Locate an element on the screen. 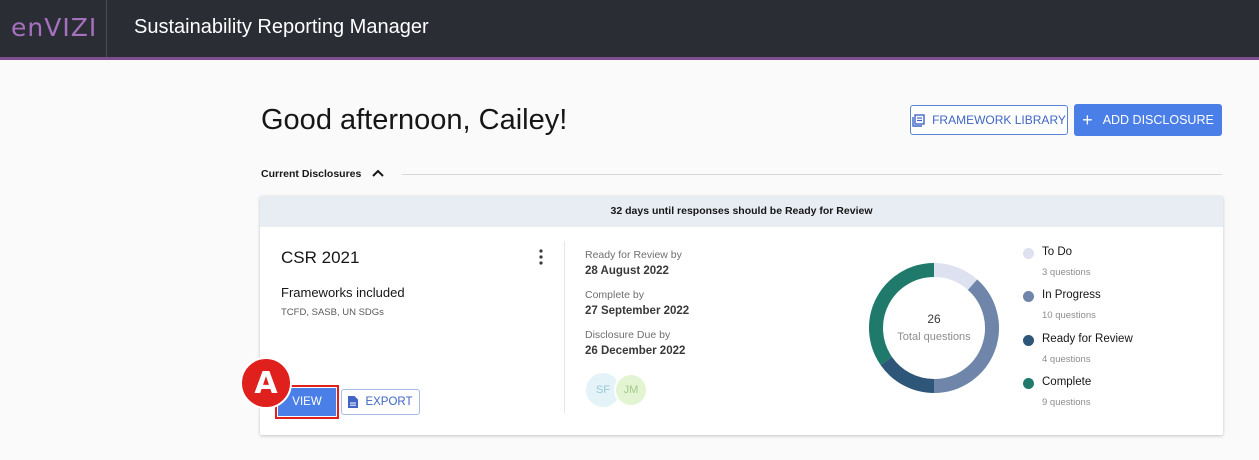 The width and height of the screenshot is (1259, 460). card-divider is located at coordinates (564, 327).